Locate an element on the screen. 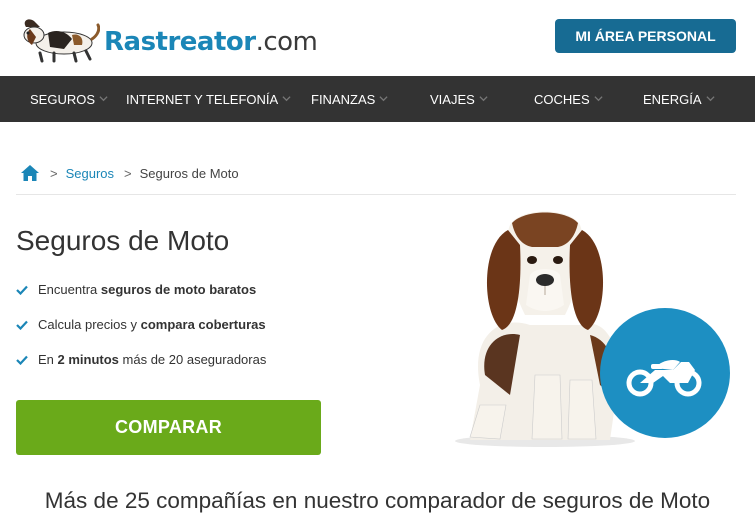 This screenshot has width=755, height=527. nav-item-coches: COCHES is located at coordinates (568, 99).